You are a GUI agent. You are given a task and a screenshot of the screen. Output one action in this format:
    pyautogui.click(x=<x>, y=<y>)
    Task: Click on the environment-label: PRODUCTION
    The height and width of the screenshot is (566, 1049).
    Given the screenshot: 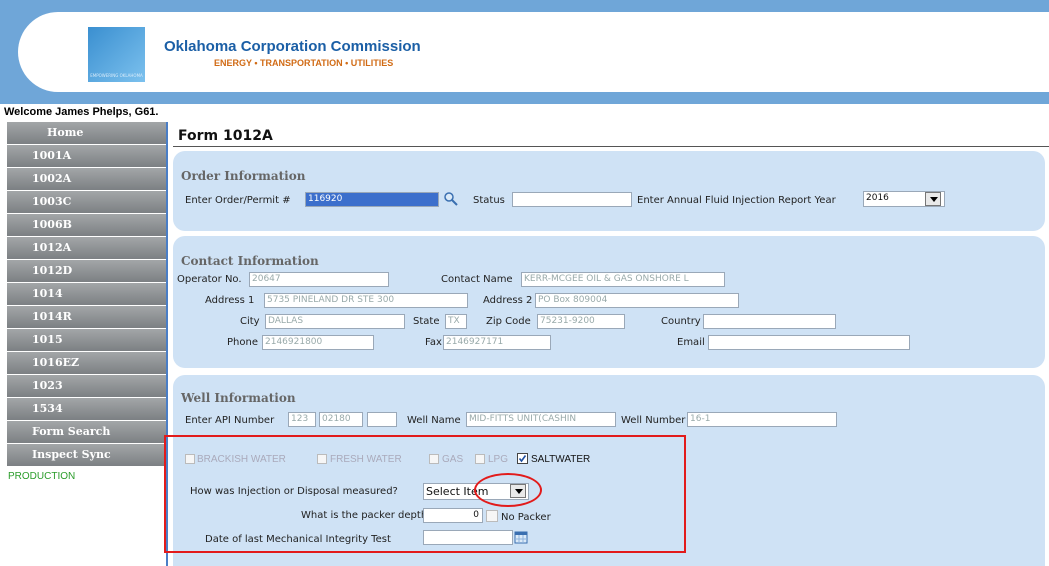 What is the action you would take?
    pyautogui.click(x=42, y=476)
    